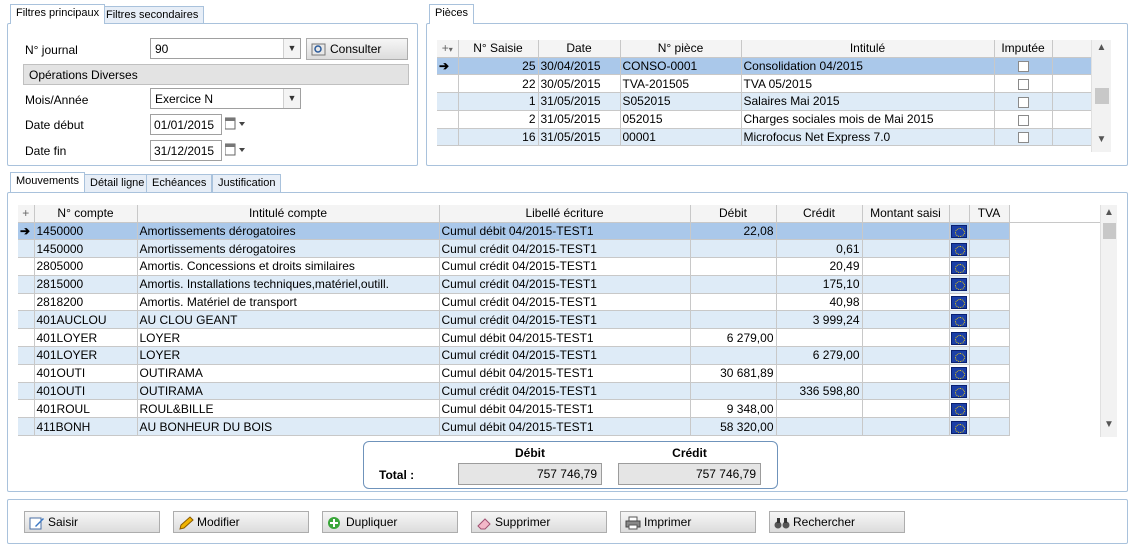  I want to click on cell-saisie: 25, so click(498, 66).